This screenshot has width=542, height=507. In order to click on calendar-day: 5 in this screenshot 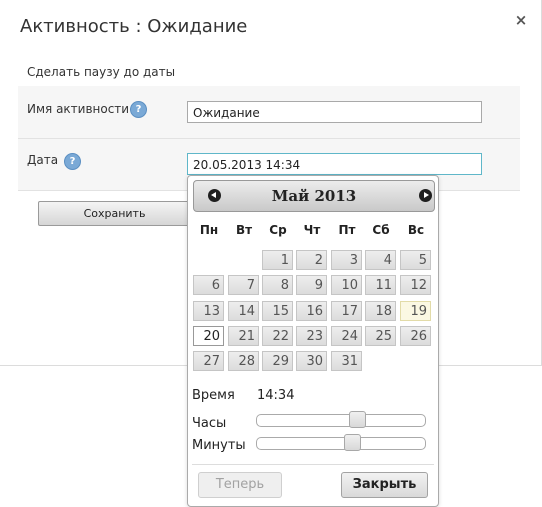, I will do `click(415, 260)`.